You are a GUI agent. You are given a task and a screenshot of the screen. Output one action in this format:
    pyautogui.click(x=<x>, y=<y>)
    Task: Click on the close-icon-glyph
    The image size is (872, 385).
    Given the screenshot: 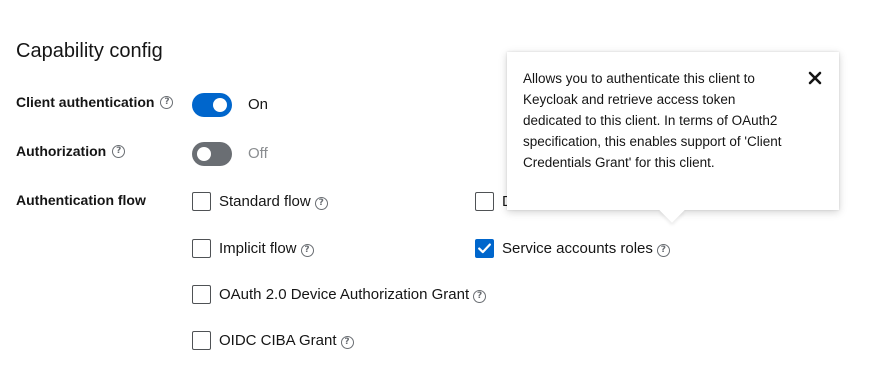 What is the action you would take?
    pyautogui.click(x=815, y=78)
    